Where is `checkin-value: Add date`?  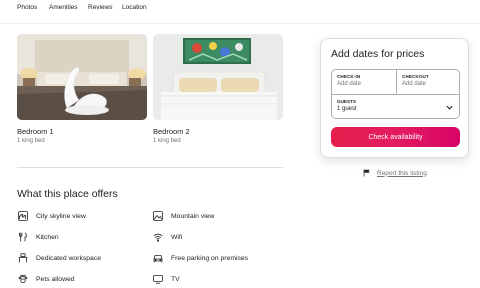
checkin-value: Add date is located at coordinates (349, 84).